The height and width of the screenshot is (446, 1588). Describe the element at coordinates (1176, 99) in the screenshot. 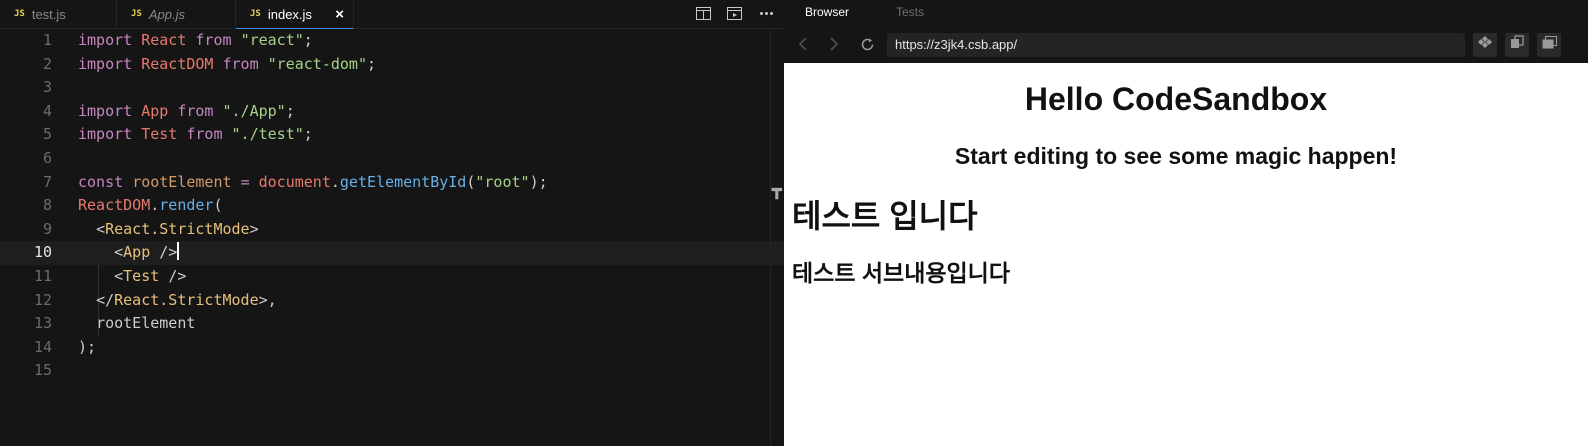

I see `page-heading: Hello CodeSandbox` at that location.